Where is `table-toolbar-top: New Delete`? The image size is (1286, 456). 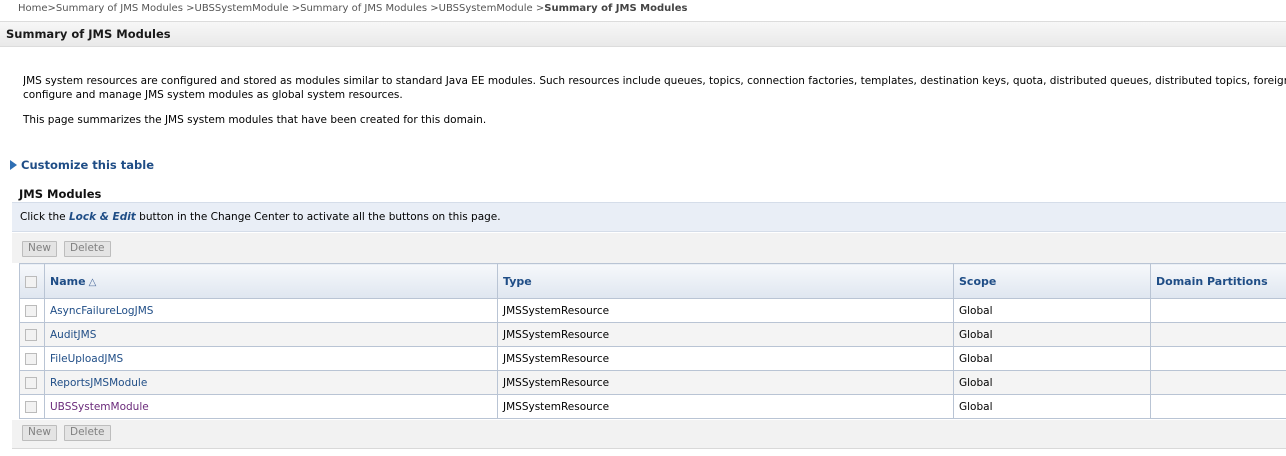
table-toolbar-top: New Delete is located at coordinates (649, 248).